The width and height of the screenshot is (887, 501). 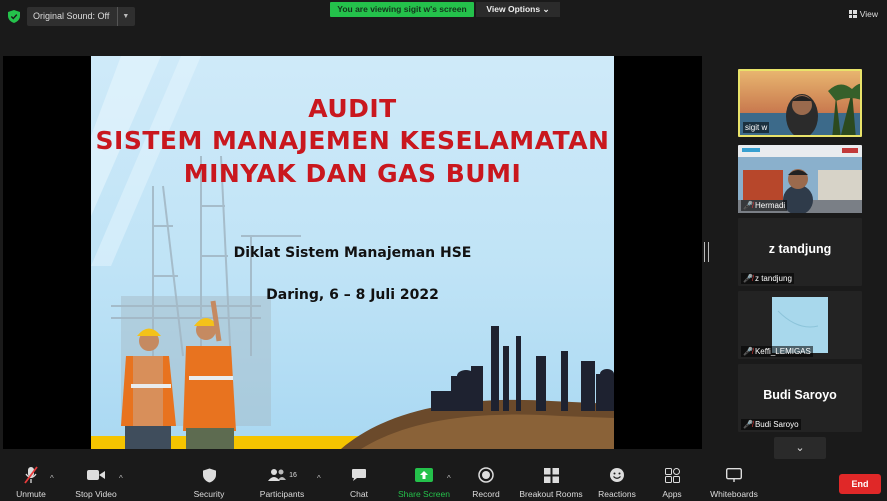 What do you see at coordinates (734, 475) in the screenshot?
I see `whiteboard-icon` at bounding box center [734, 475].